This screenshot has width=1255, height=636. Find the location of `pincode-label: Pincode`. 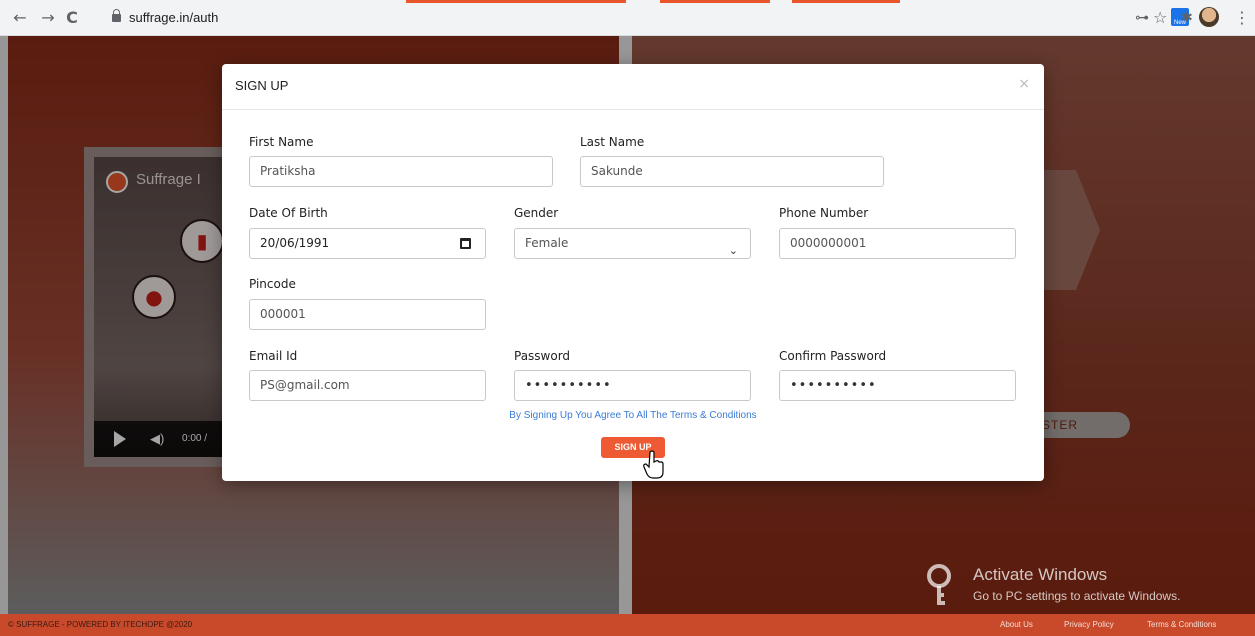

pincode-label: Pincode is located at coordinates (272, 284).